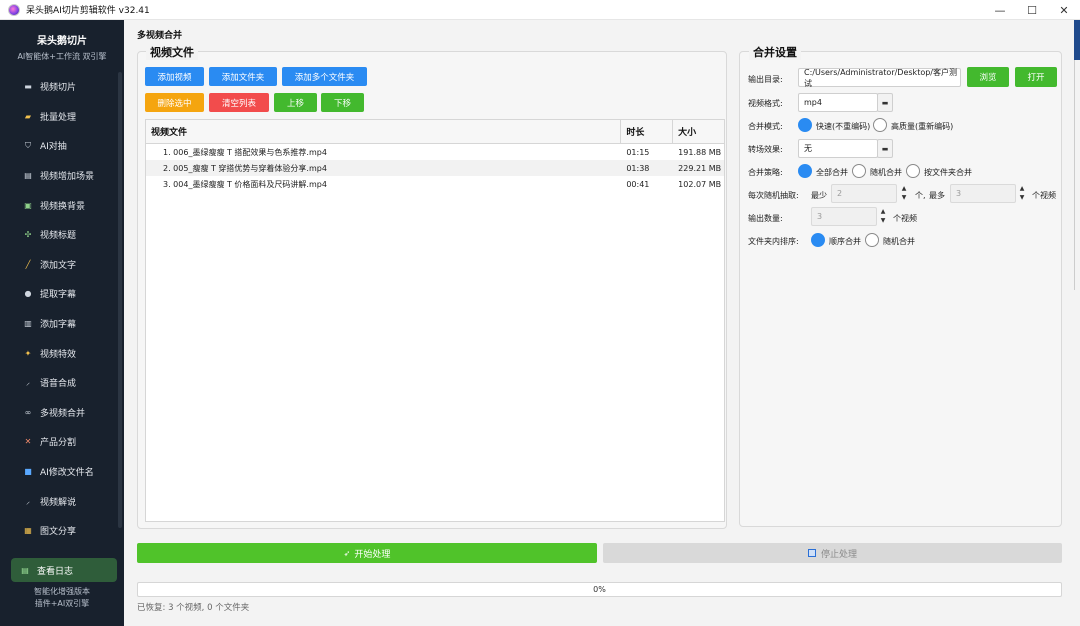  What do you see at coordinates (59, 146) in the screenshot?
I see `sidebar-item-ai: ⛉ AI对抽` at bounding box center [59, 146].